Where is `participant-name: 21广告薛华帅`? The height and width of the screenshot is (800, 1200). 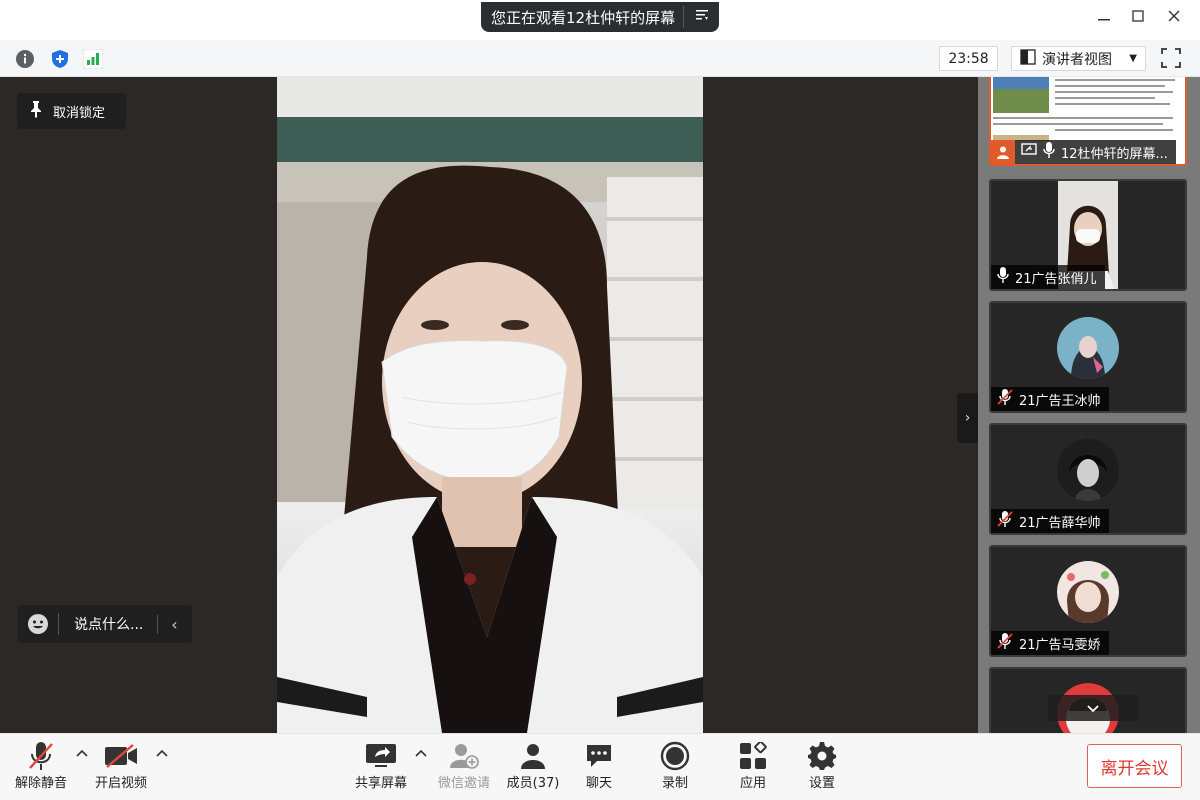 participant-name: 21广告薛华帅 is located at coordinates (1060, 523).